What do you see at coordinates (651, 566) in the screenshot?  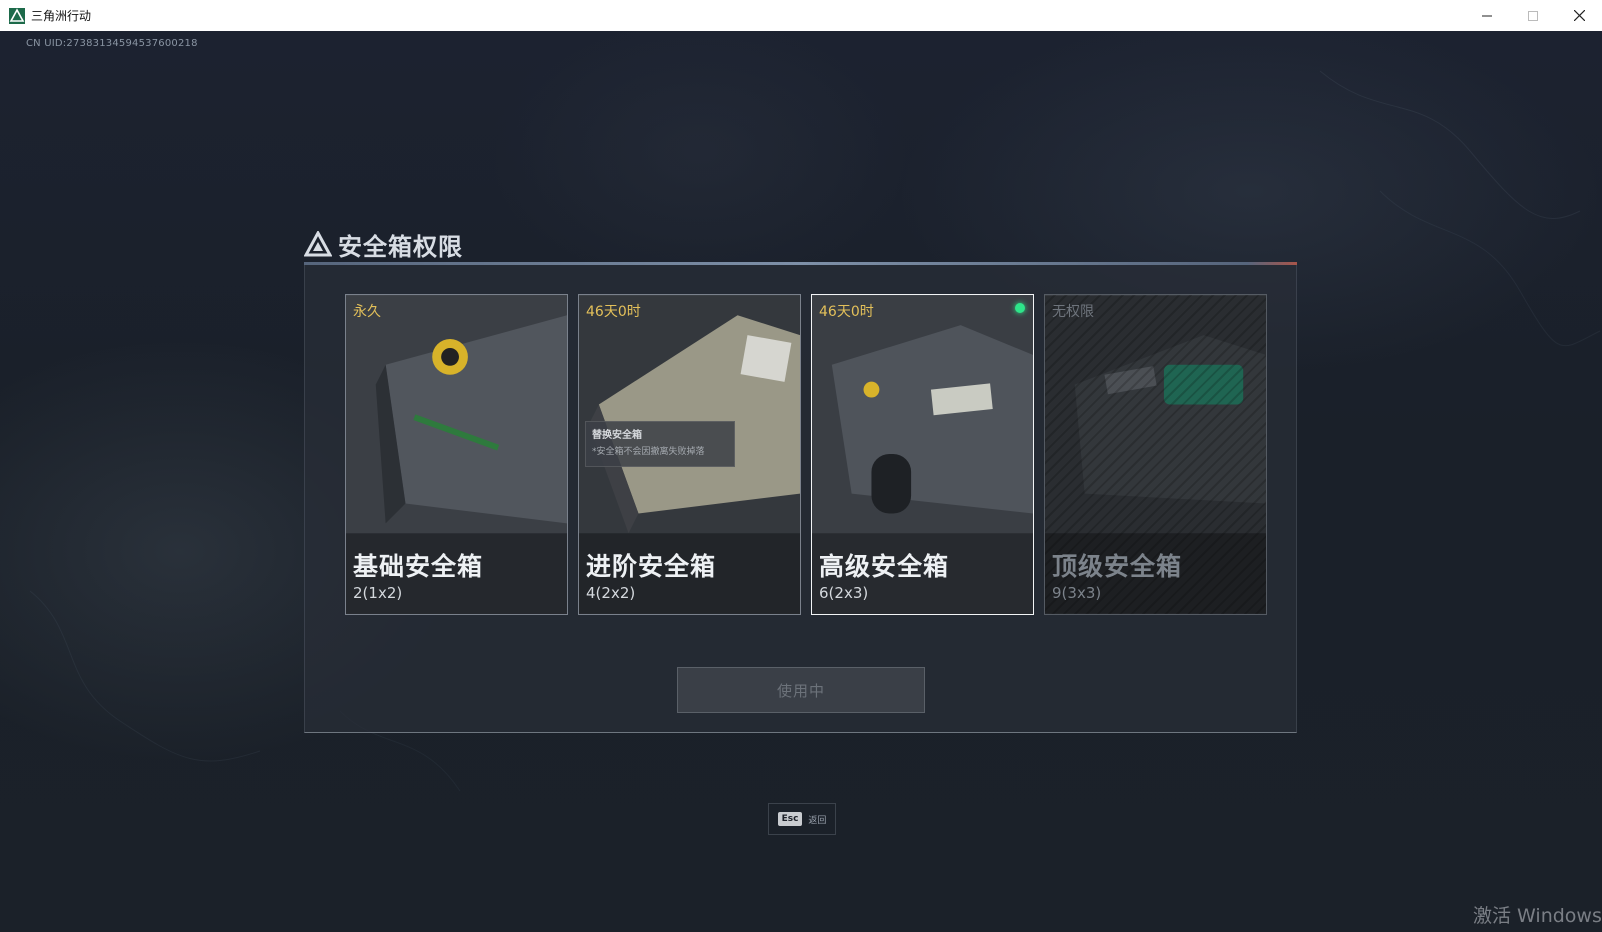 I see `card-name: 进阶安全箱` at bounding box center [651, 566].